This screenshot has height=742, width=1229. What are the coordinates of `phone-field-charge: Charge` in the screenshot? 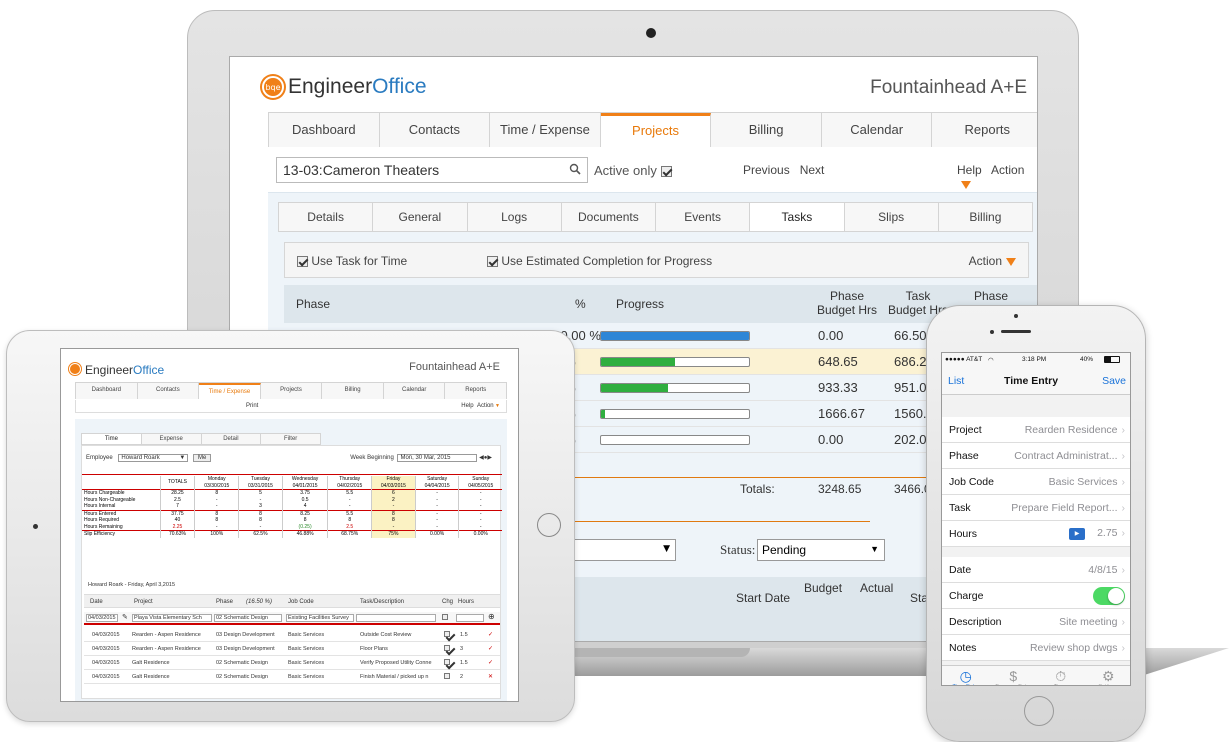 It's located at (1036, 596).